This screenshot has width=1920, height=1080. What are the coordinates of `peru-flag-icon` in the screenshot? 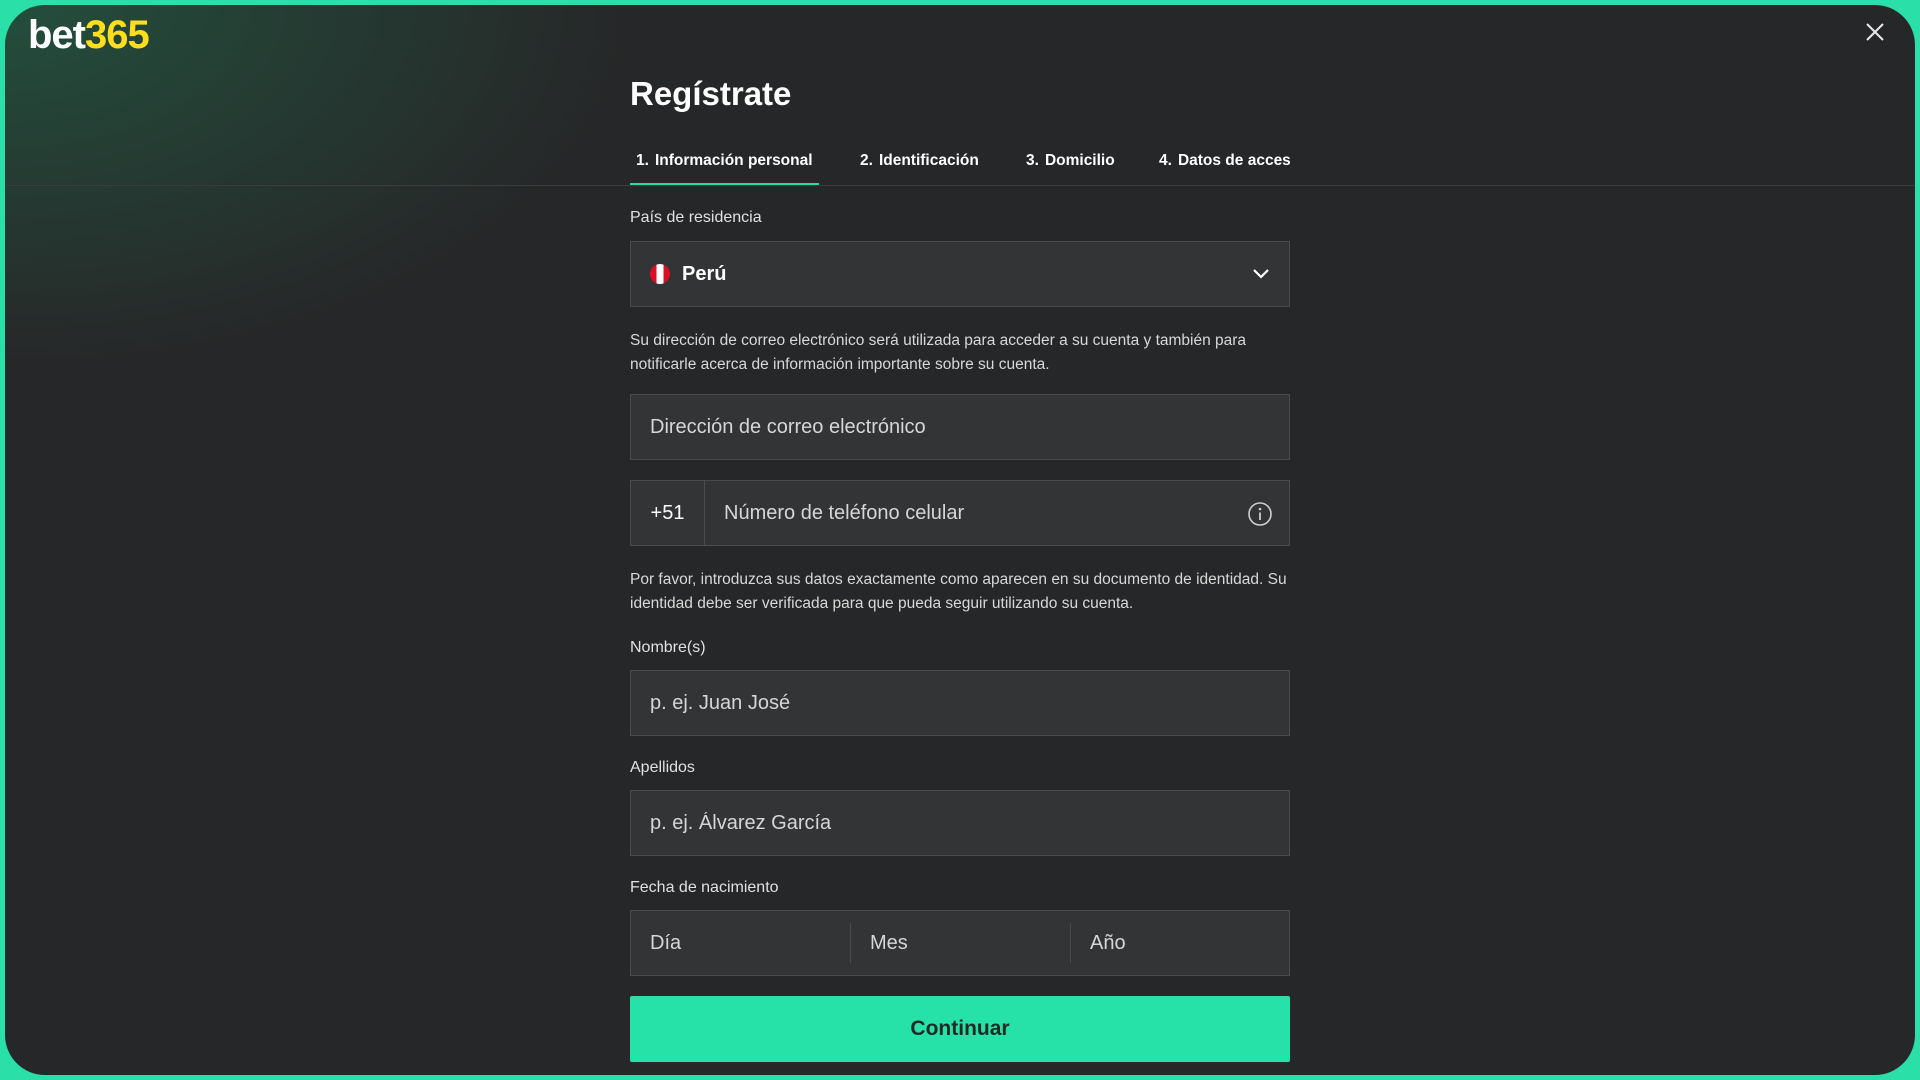 It's located at (660, 274).